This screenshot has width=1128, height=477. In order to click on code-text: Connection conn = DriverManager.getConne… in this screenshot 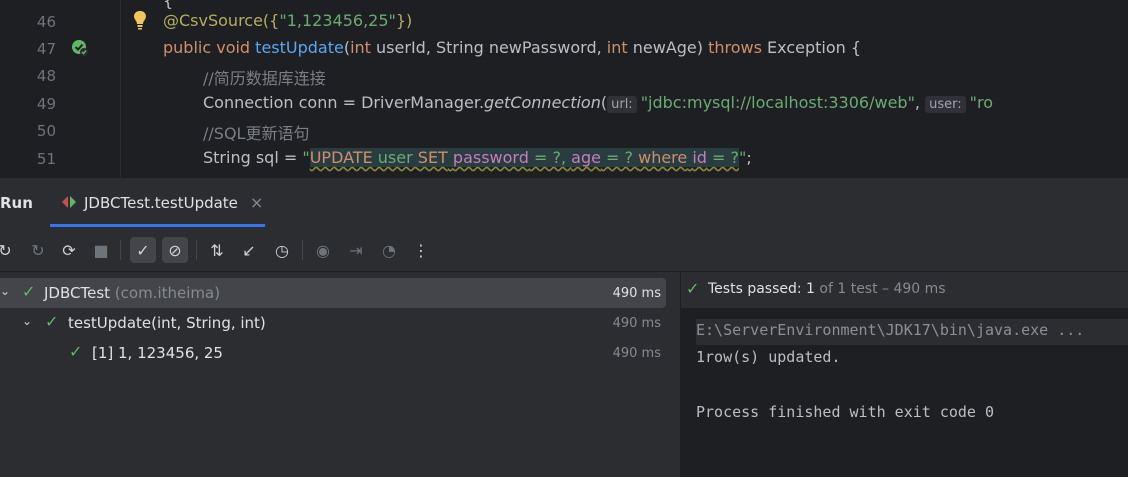, I will do `click(598, 103)`.